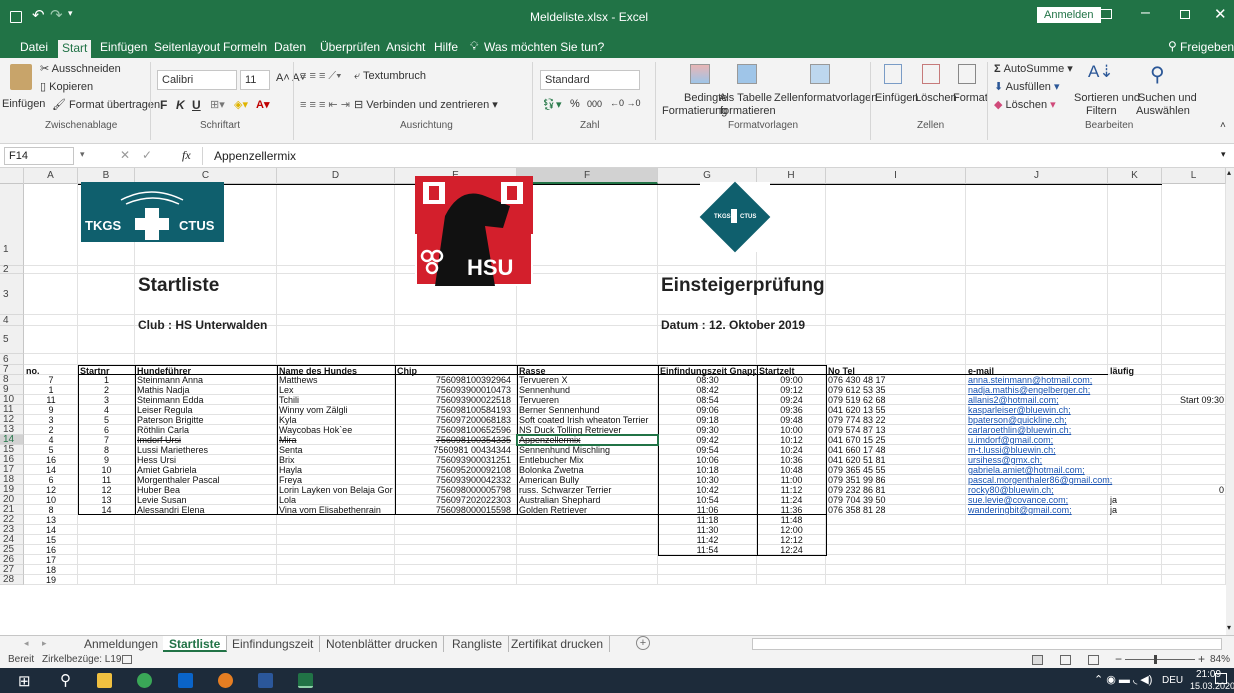  I want to click on name-box-dropdown-icon: ▾, so click(82, 154).